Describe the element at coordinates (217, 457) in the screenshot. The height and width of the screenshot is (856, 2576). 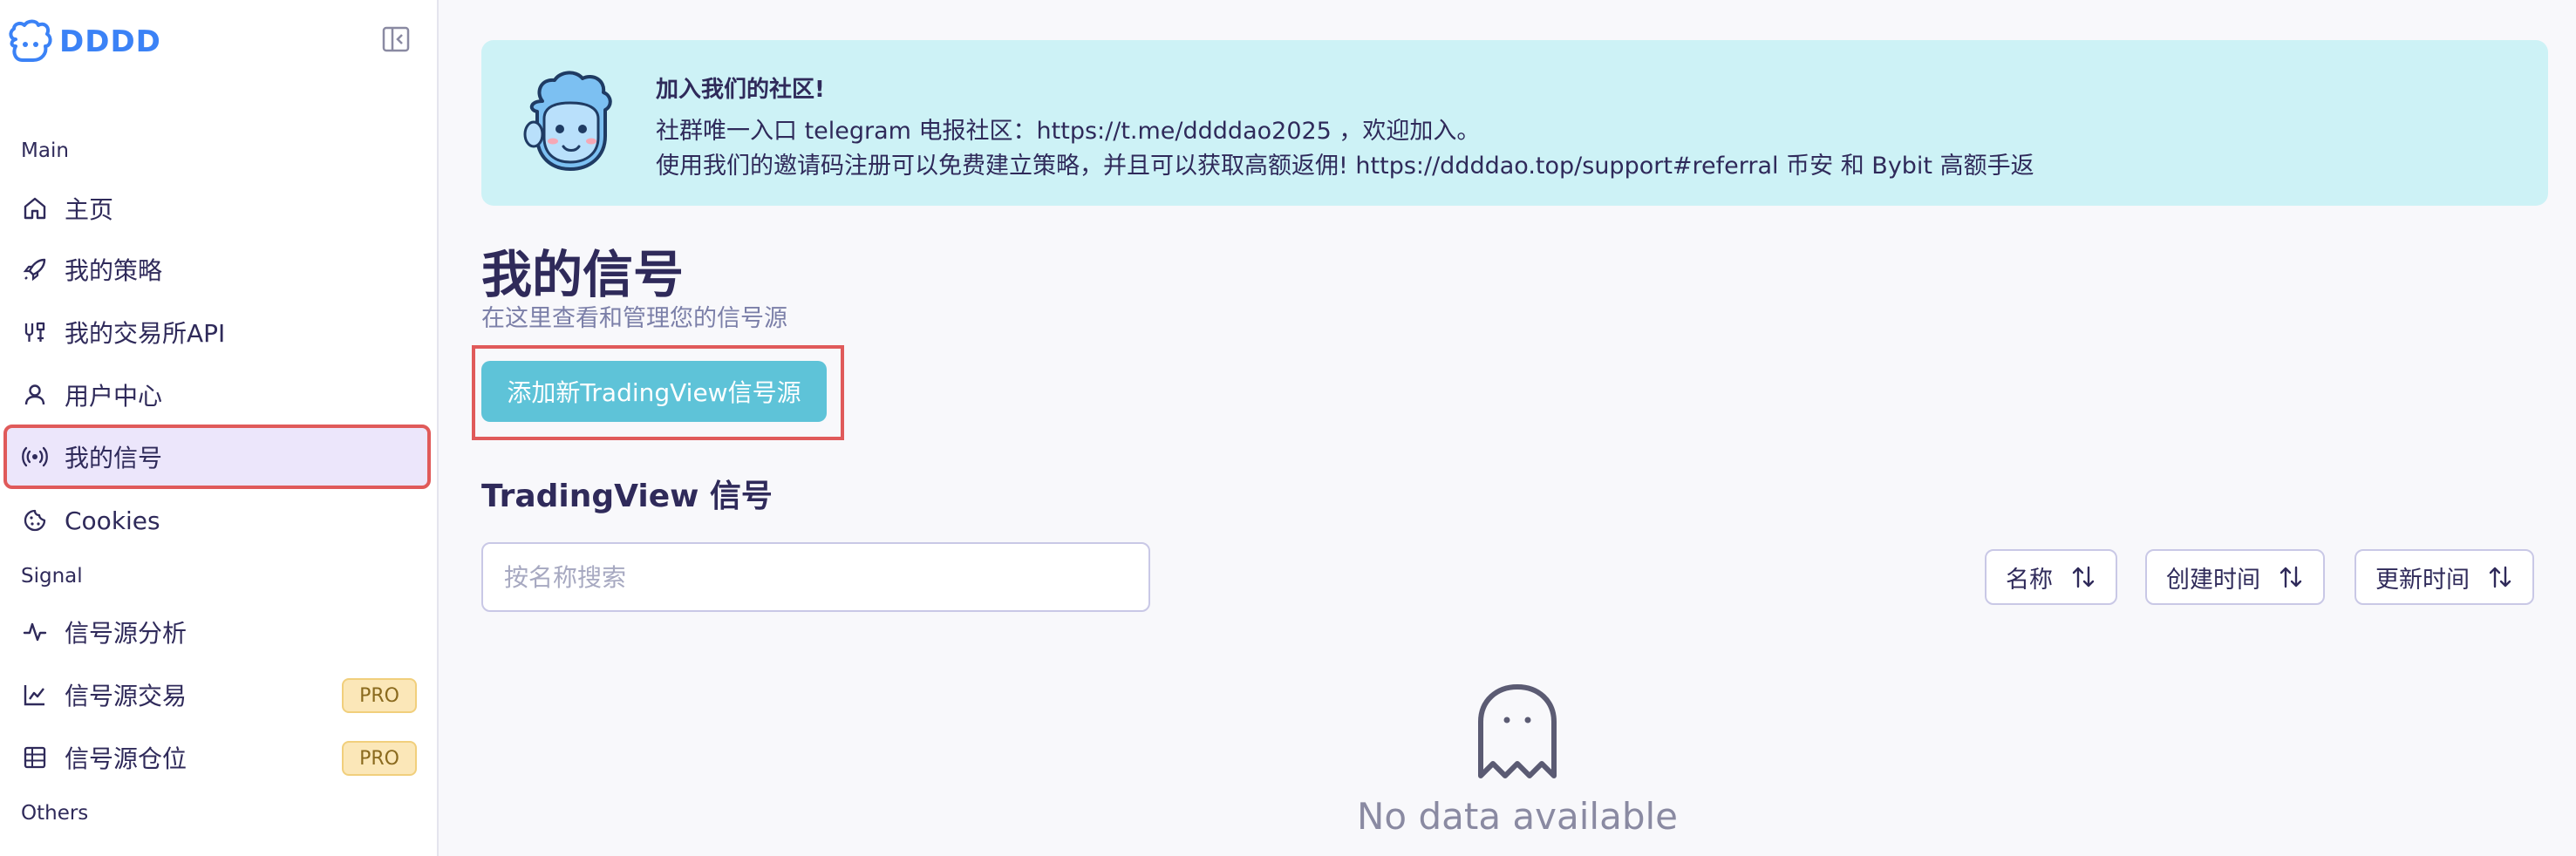
I see `sidebar-item-my-signals: 我的信号` at that location.